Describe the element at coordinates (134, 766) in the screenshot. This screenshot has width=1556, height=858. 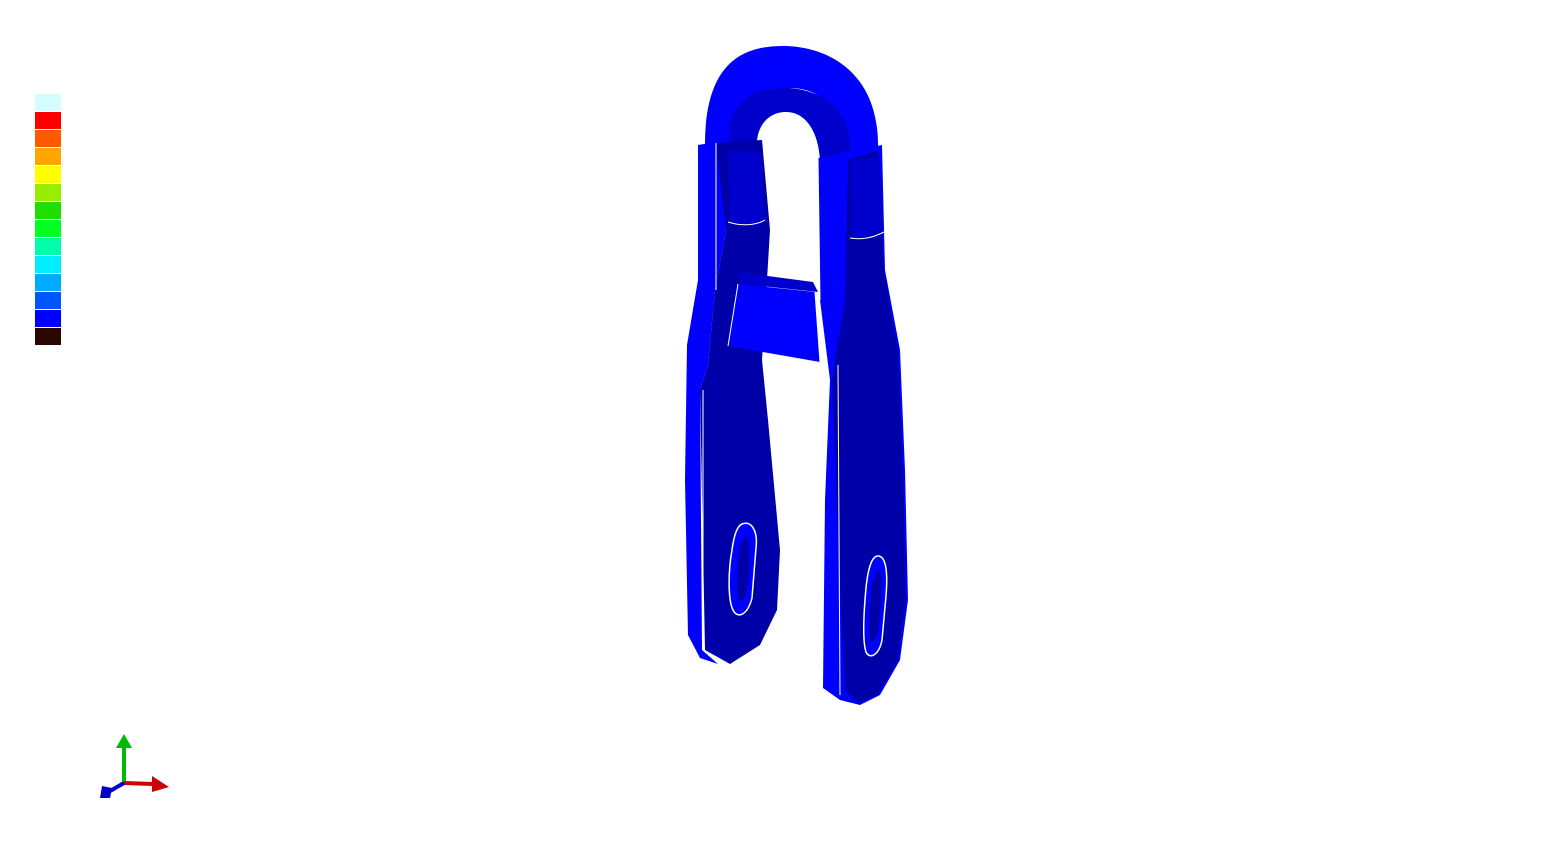
I see `axis-triad` at that location.